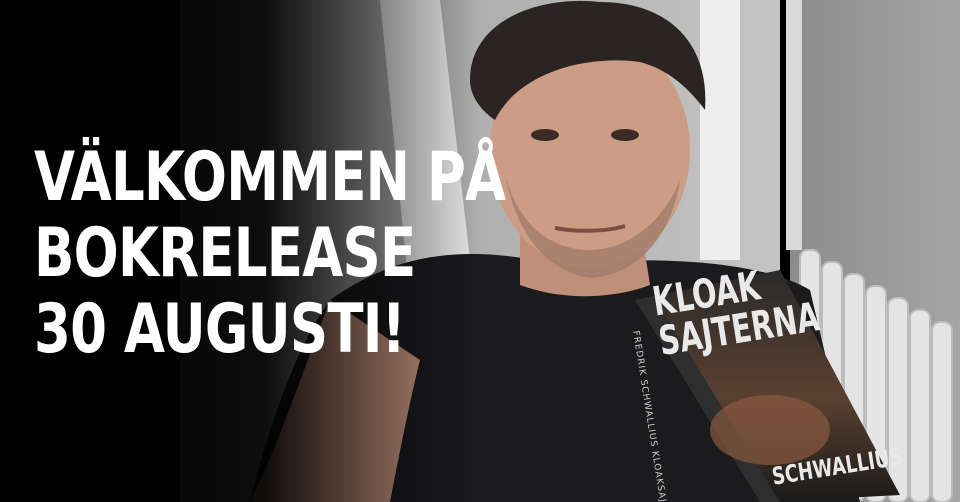 The image size is (960, 502). I want to click on book-cover-hand-image, so click(770, 430).